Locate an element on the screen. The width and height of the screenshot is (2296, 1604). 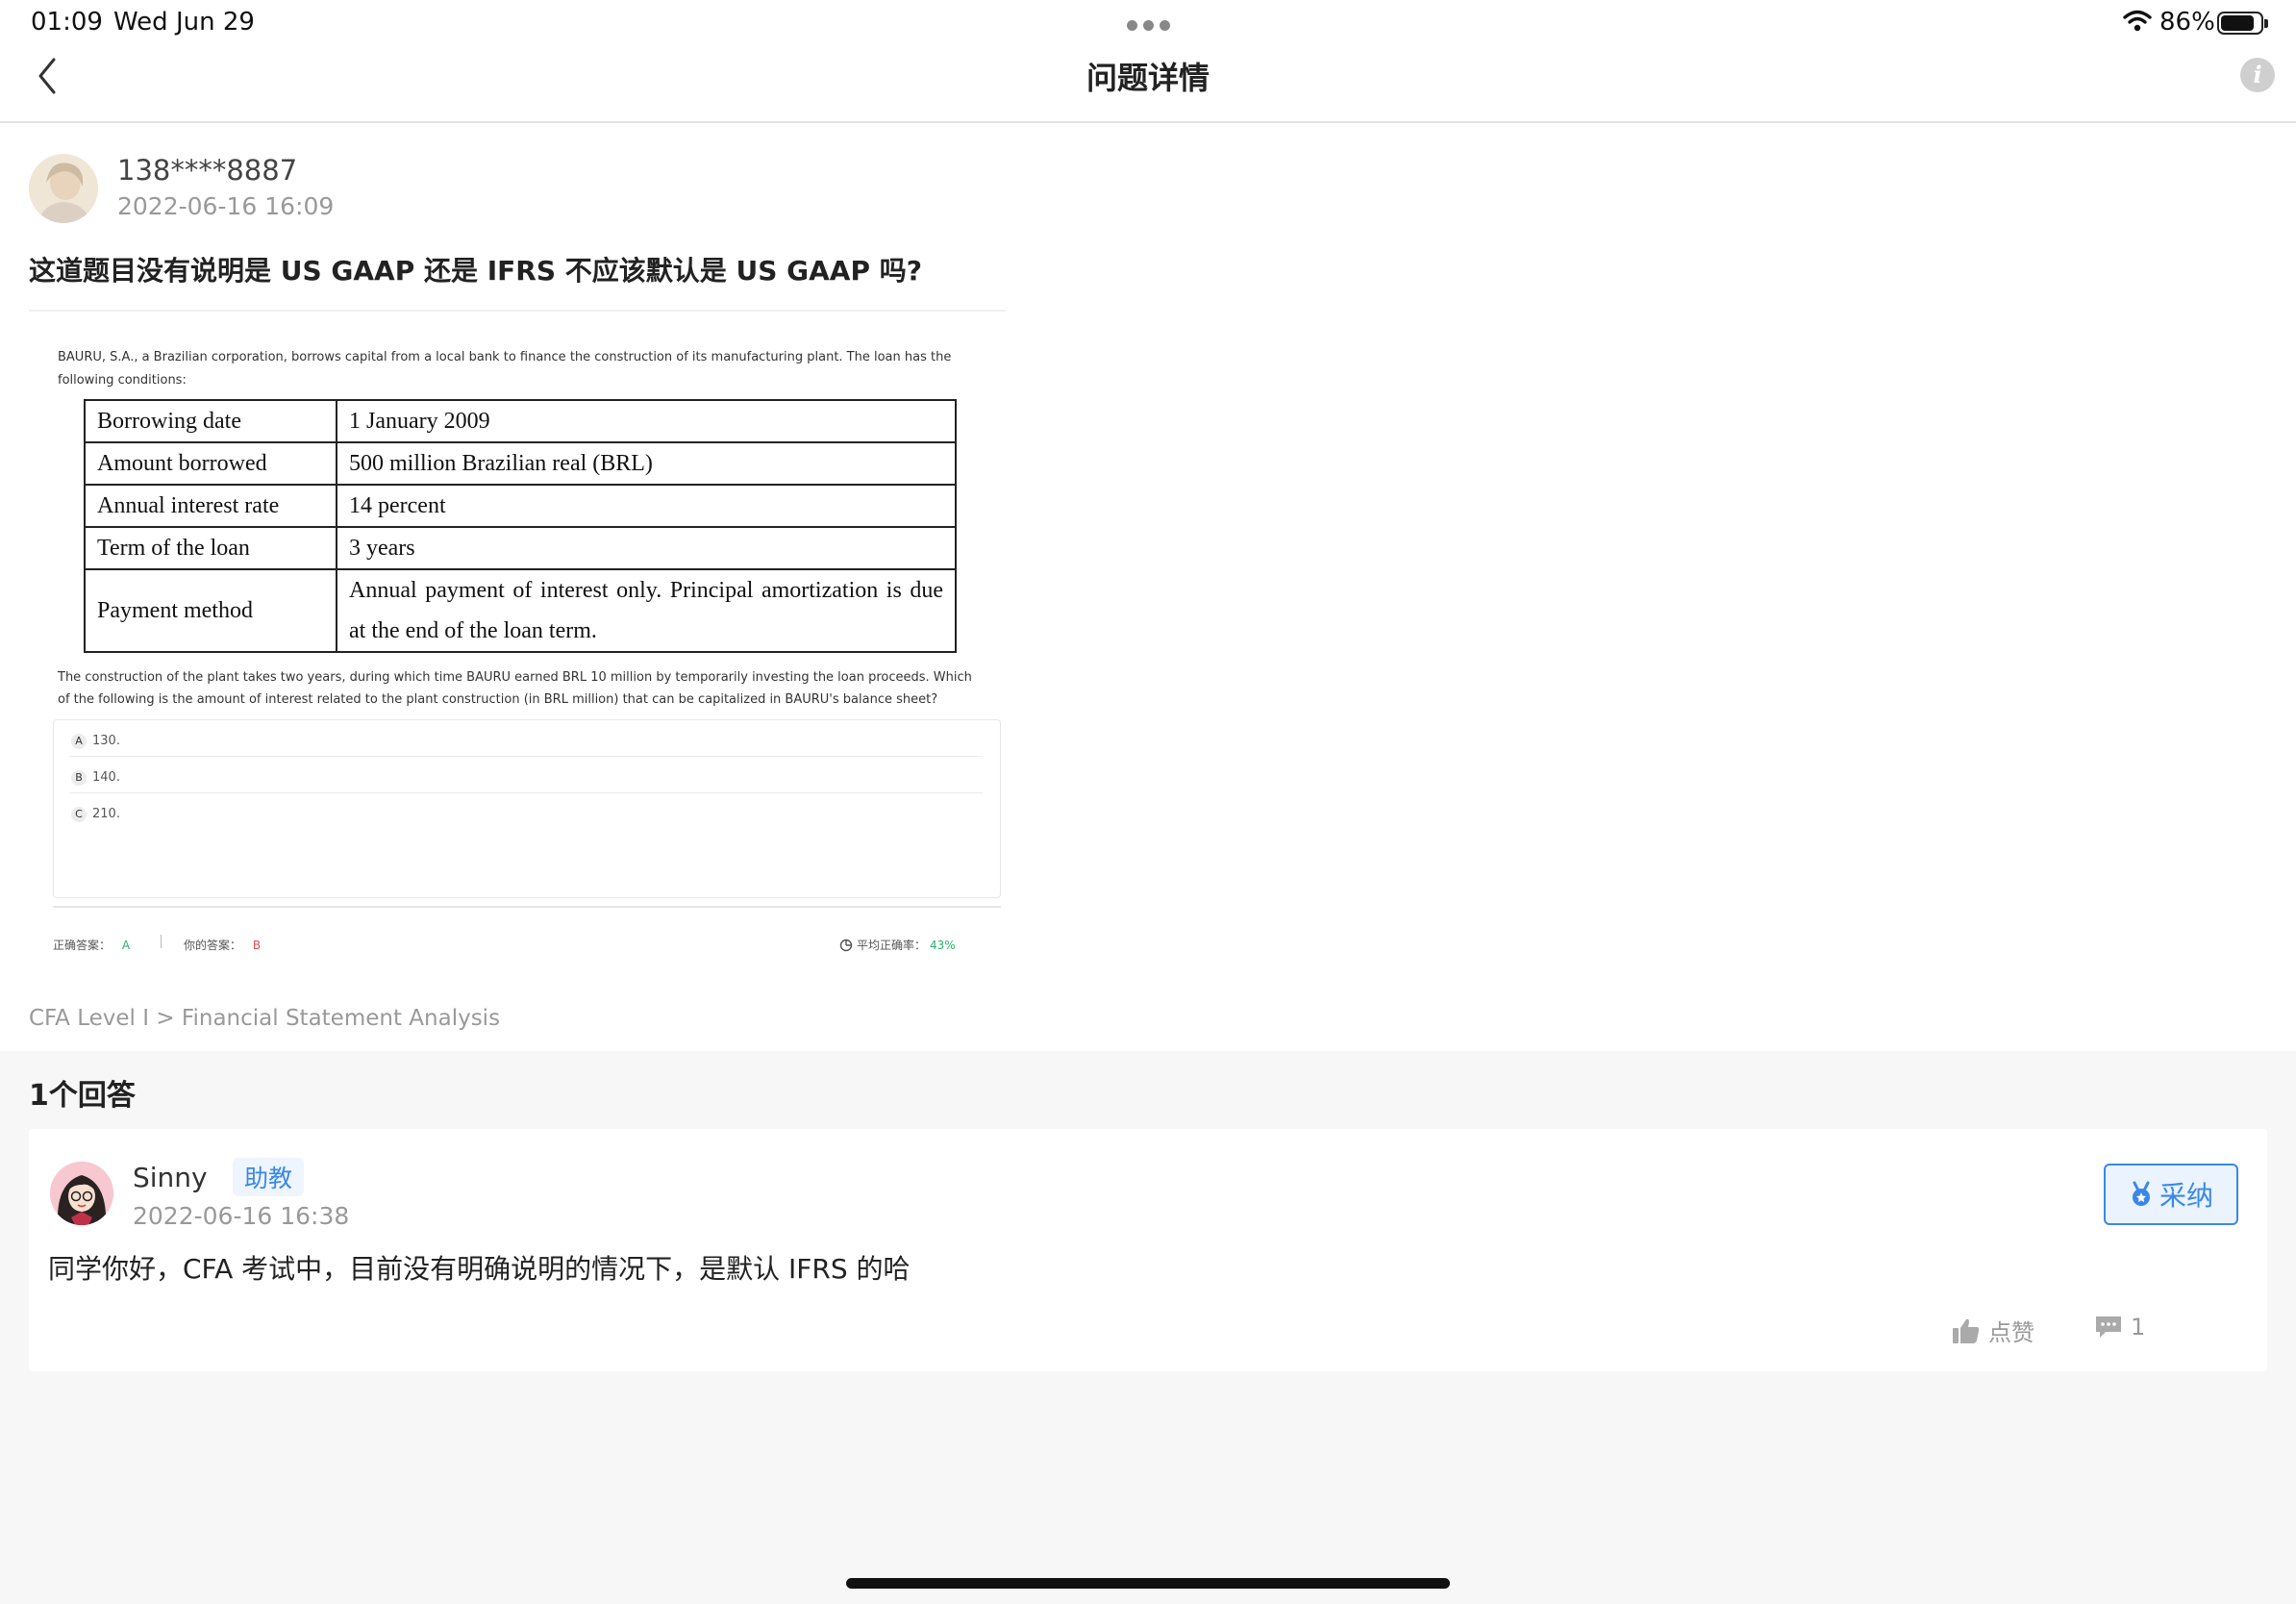
option-b: B 140. is located at coordinates (95, 778).